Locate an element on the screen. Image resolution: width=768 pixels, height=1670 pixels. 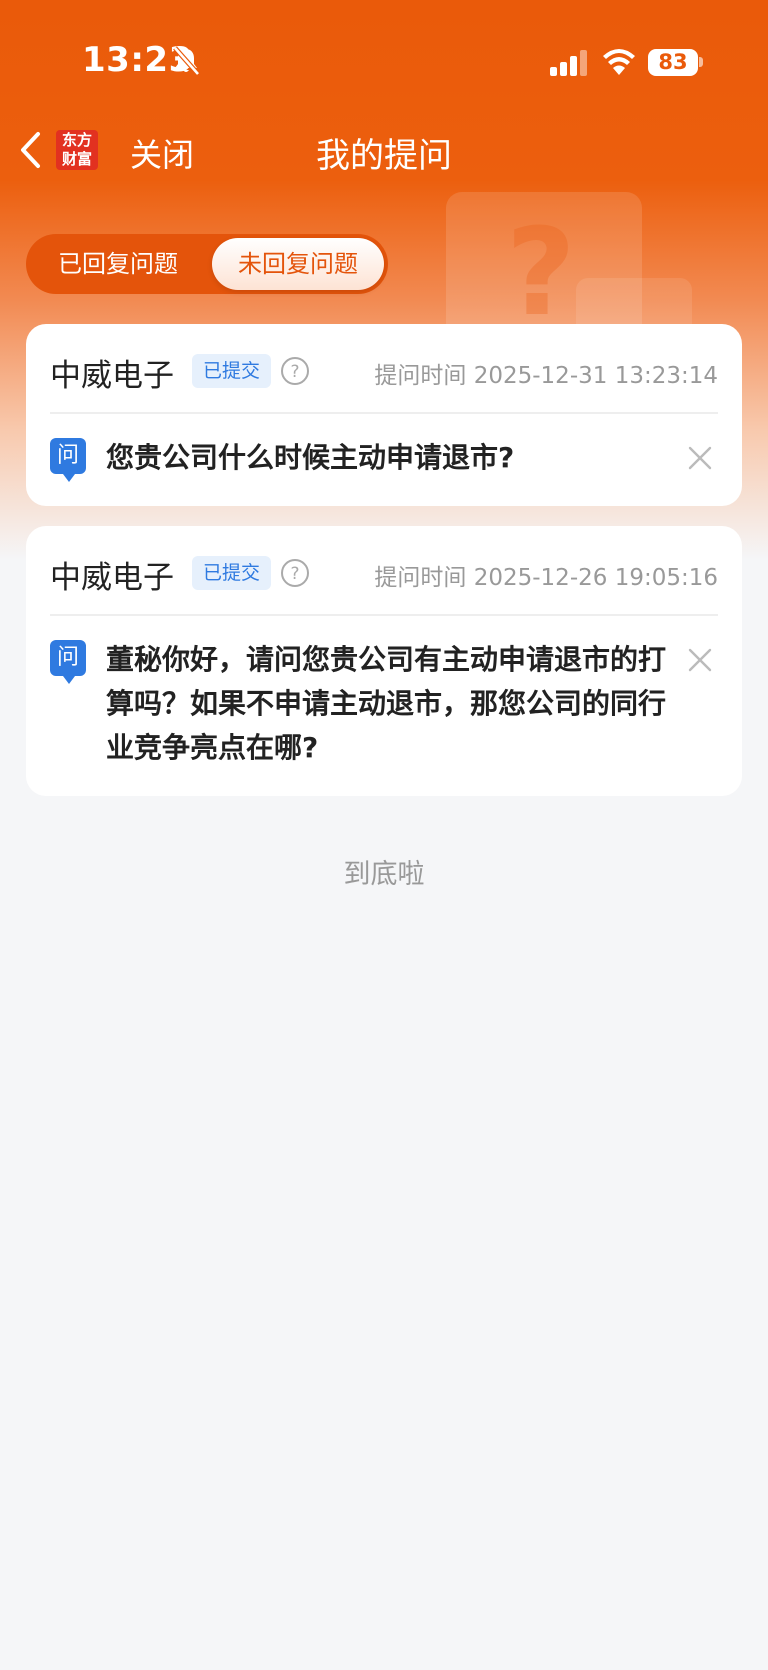
battery-level: 83 is located at coordinates (673, 62).